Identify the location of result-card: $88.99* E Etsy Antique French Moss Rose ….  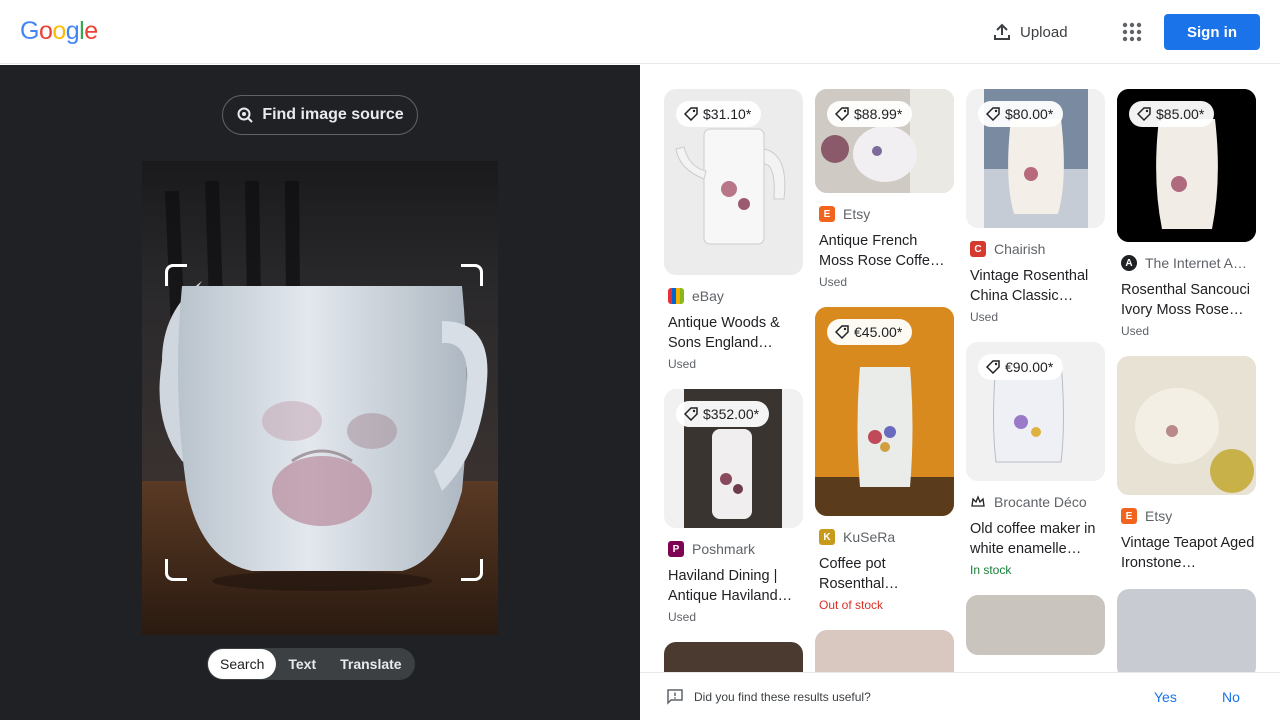
(884, 190).